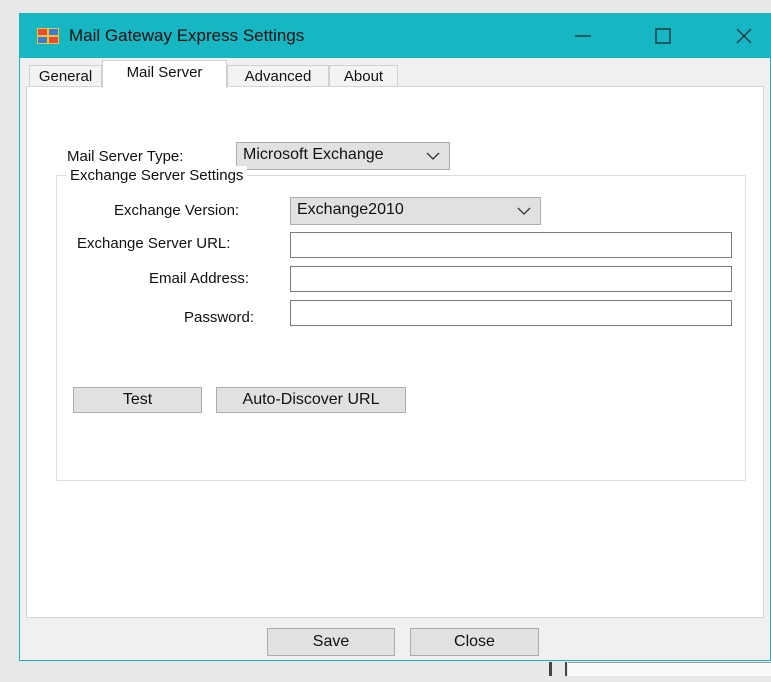 The height and width of the screenshot is (682, 771). I want to click on close-icon, so click(744, 36).